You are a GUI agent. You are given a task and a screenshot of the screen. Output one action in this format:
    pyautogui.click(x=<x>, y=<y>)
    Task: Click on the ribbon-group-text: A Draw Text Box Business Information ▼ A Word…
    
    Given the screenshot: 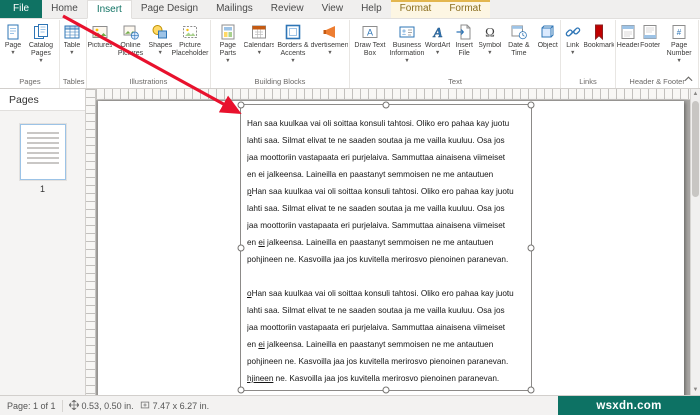 What is the action you would take?
    pyautogui.click(x=455, y=54)
    